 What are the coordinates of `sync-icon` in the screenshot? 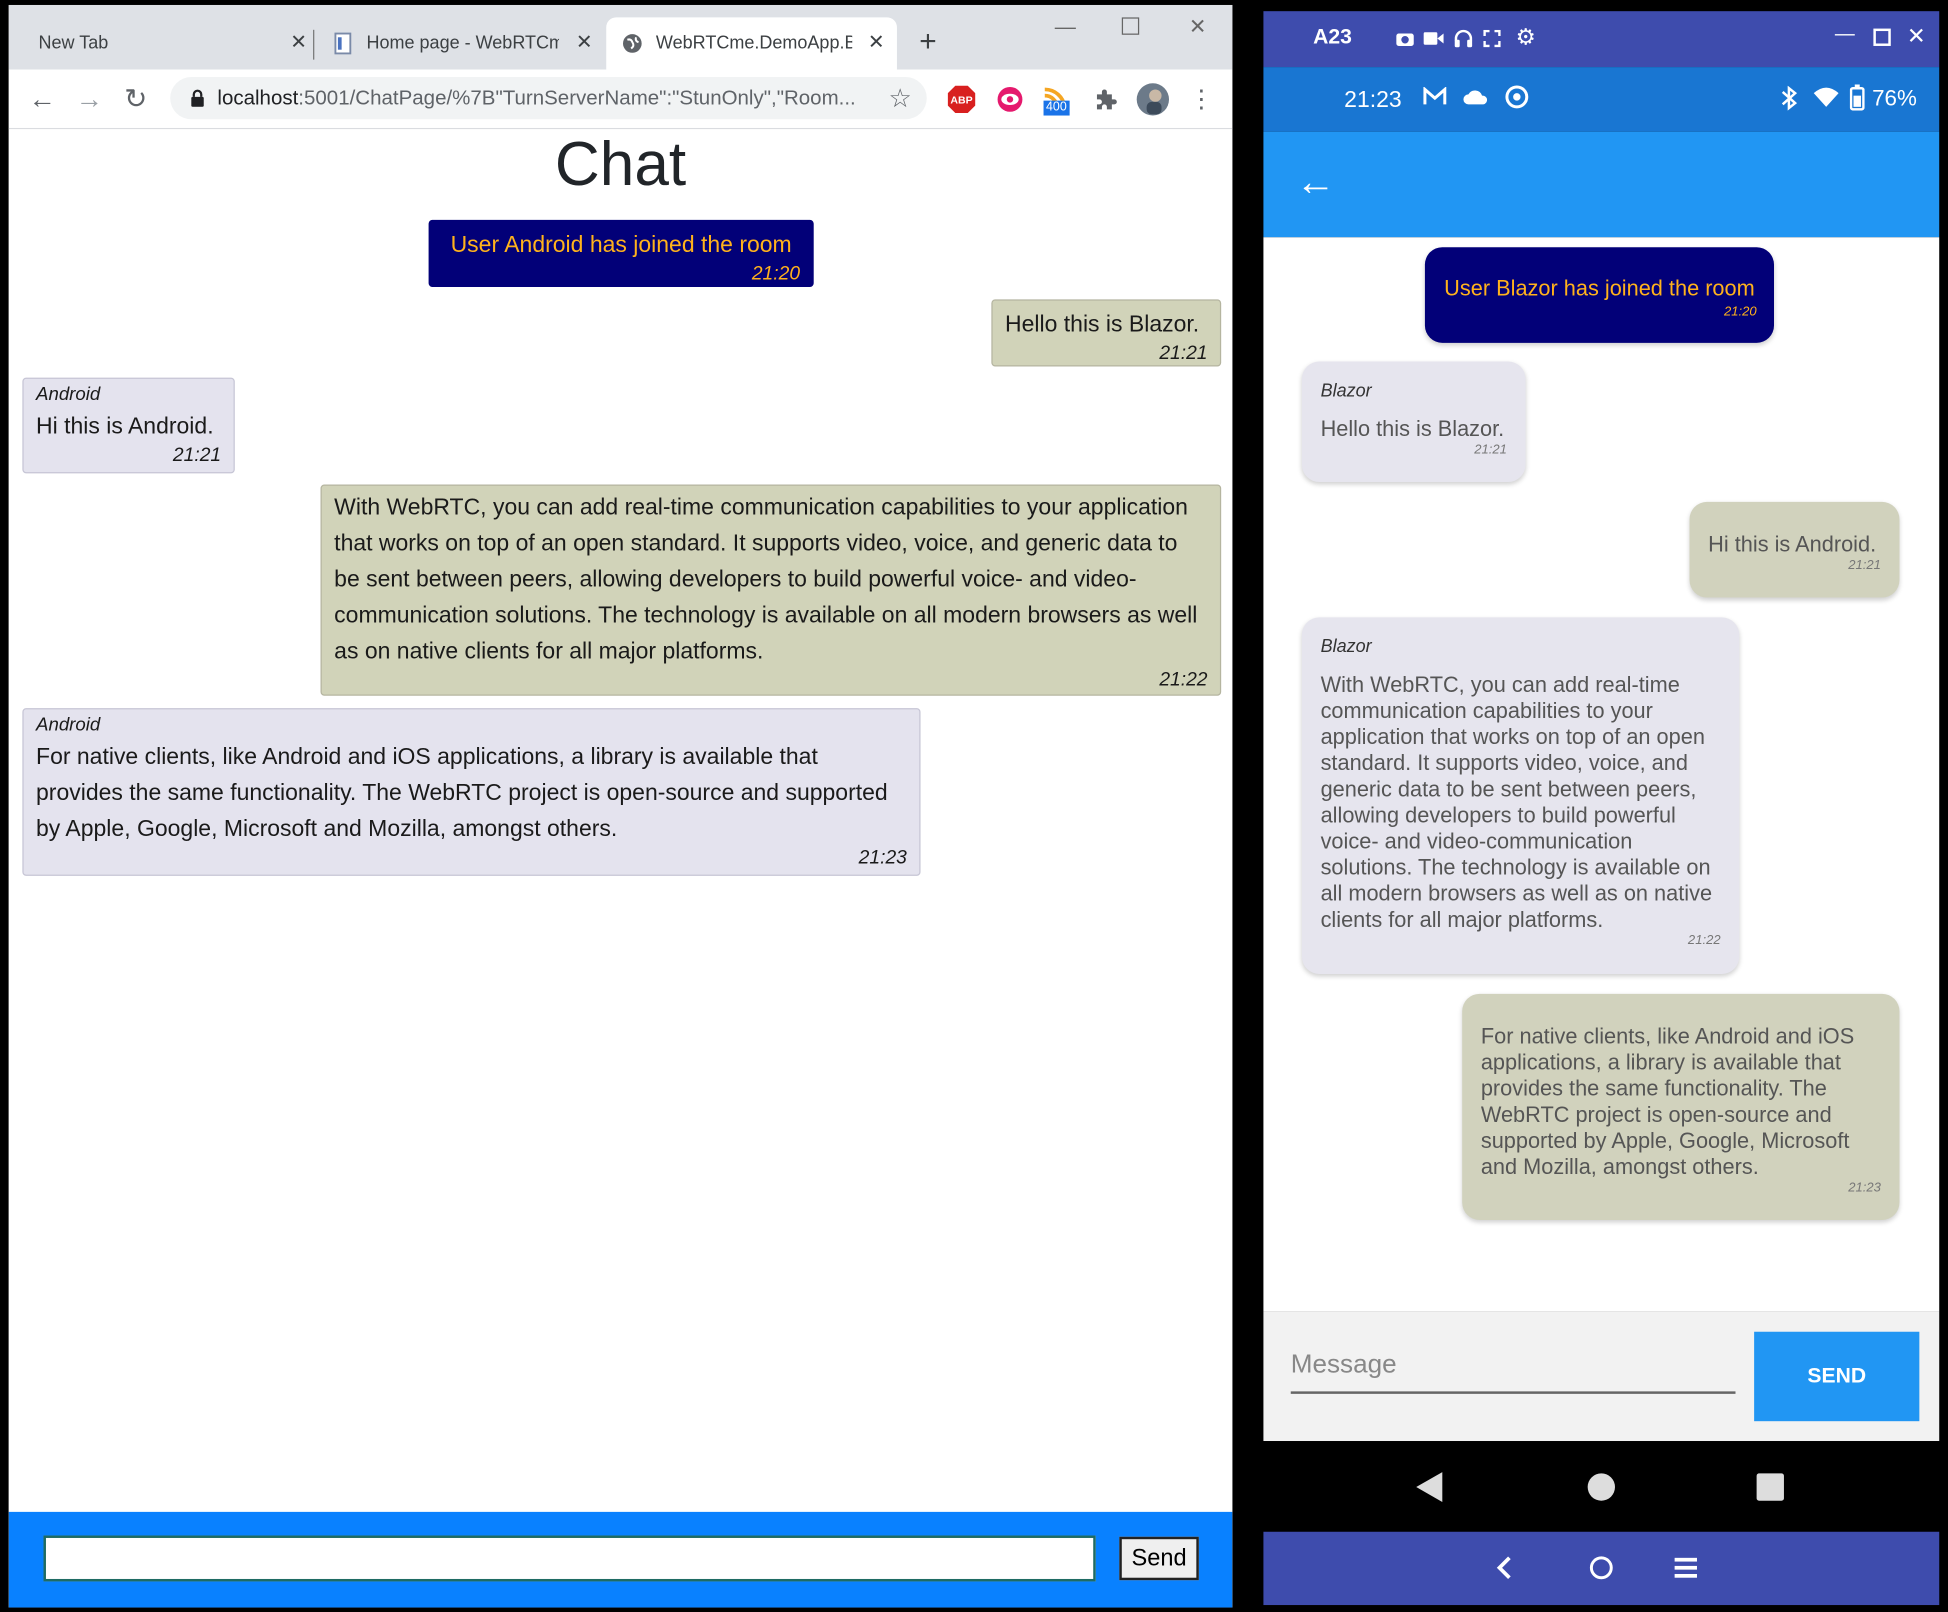 It's located at (1517, 97).